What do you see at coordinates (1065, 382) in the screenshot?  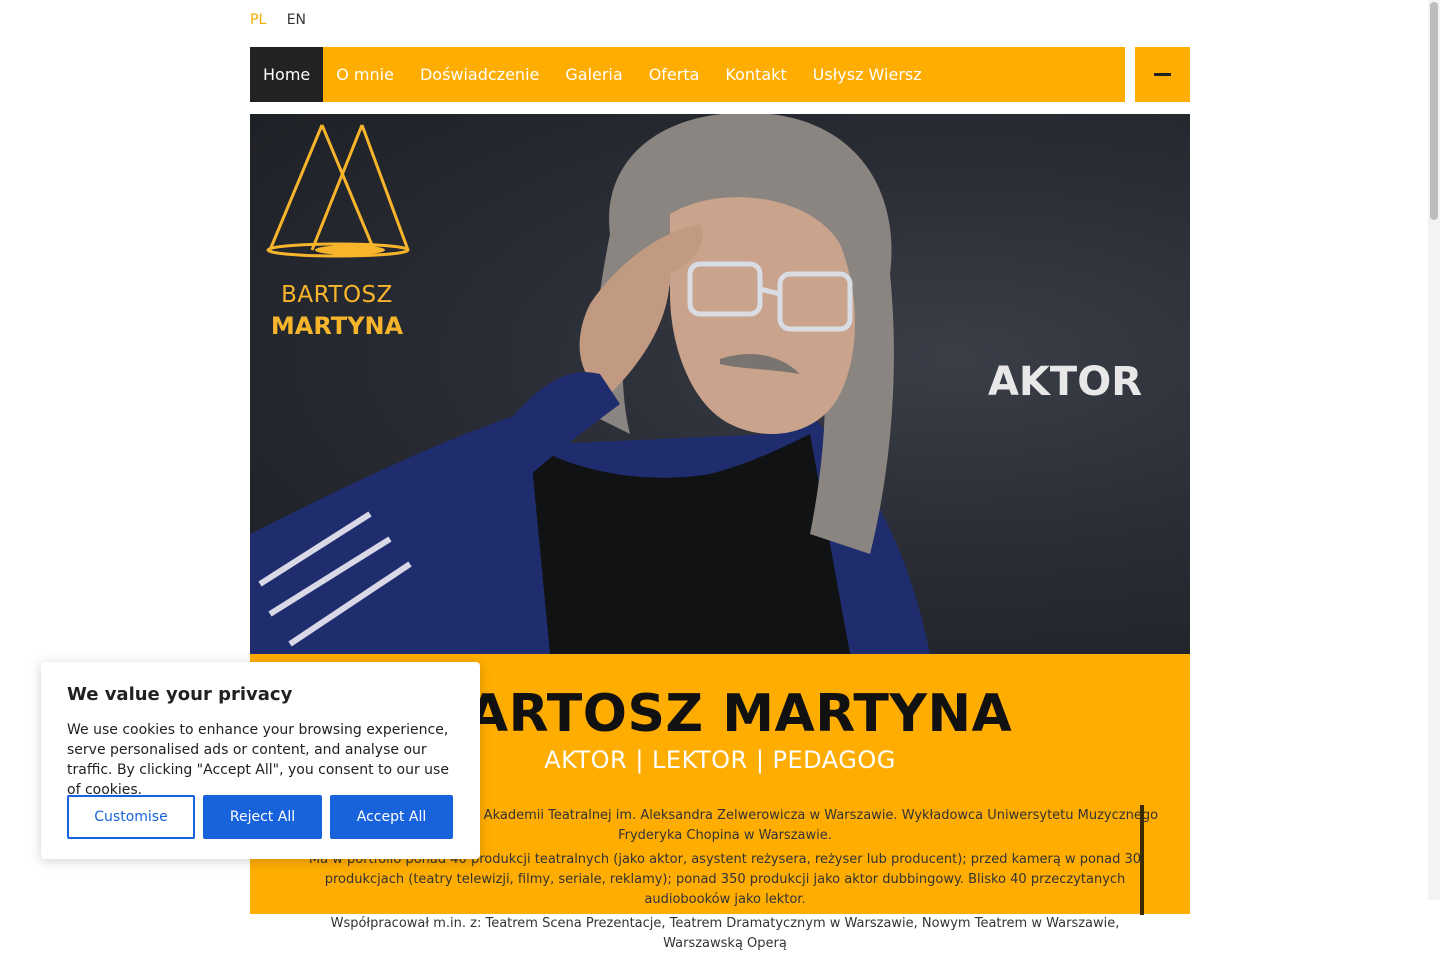 I see `hero-title: AKTOR` at bounding box center [1065, 382].